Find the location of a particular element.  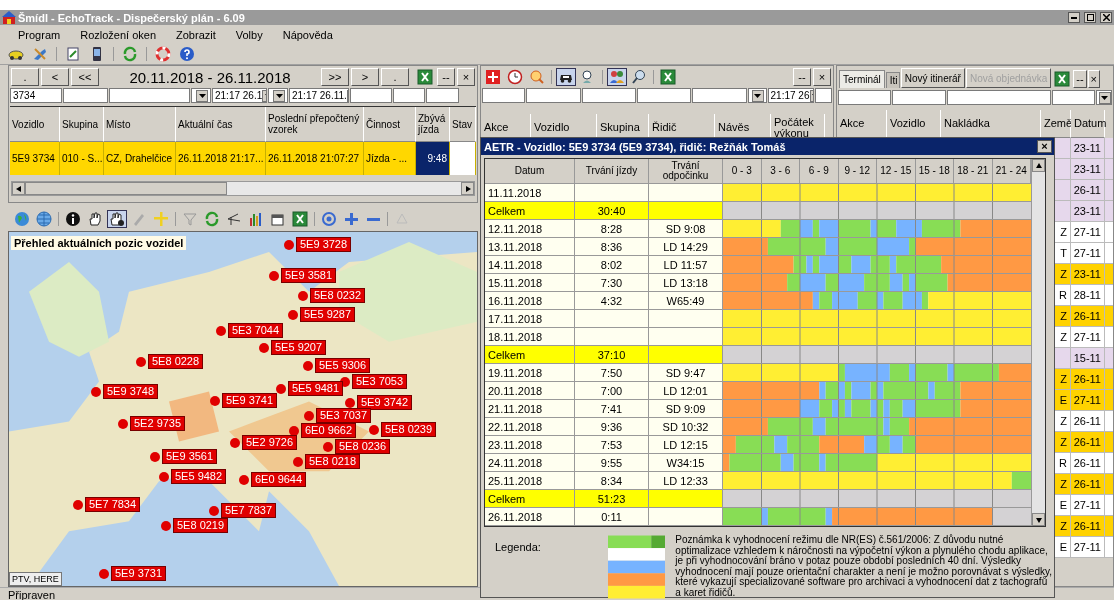

menu-item: Program is located at coordinates (39, 34).